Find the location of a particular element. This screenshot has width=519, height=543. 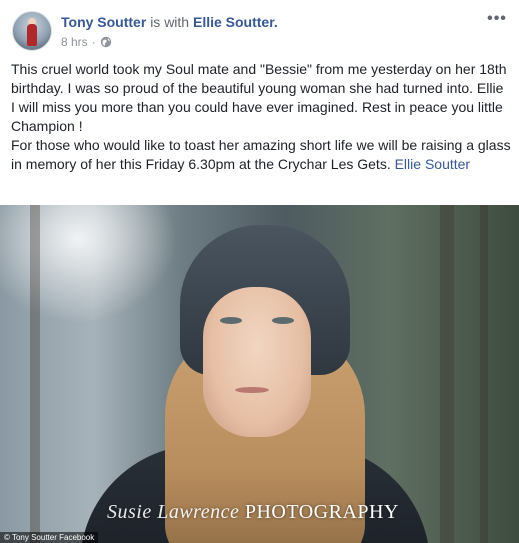

tagged-person-link: Ellie Soutter. is located at coordinates (235, 22).